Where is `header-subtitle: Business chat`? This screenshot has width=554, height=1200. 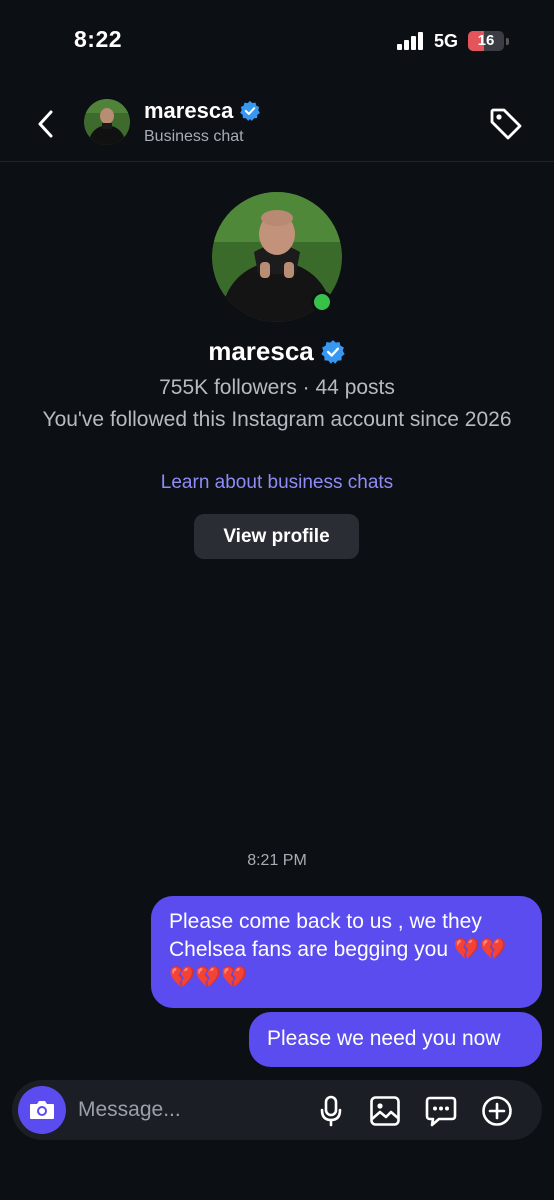
header-subtitle: Business chat is located at coordinates (194, 136).